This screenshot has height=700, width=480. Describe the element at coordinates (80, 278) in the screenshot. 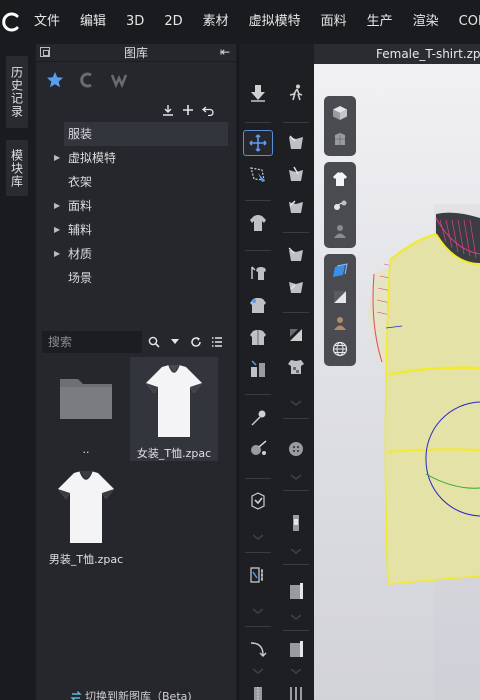

I see `tree-item-label: 场景` at that location.